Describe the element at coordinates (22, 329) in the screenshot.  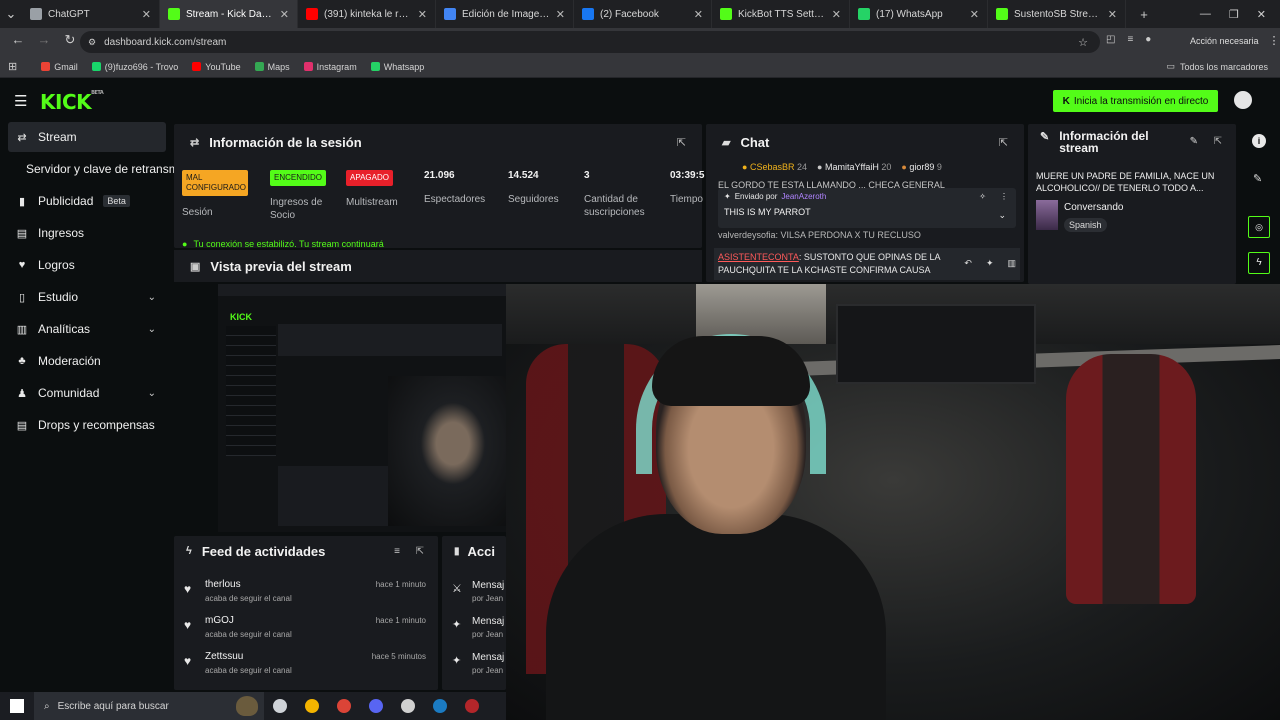
I see `analytics-icon: ▥` at that location.